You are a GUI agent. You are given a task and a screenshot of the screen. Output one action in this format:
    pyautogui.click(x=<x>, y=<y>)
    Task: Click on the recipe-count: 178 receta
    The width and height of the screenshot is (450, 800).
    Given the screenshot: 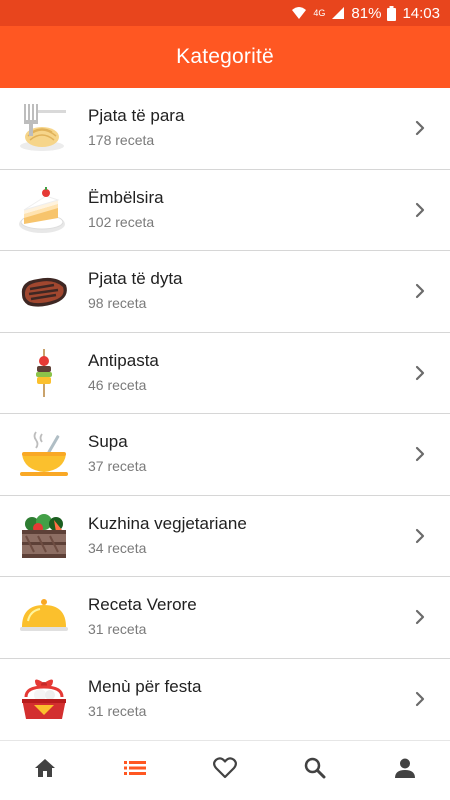 What is the action you would take?
    pyautogui.click(x=121, y=140)
    